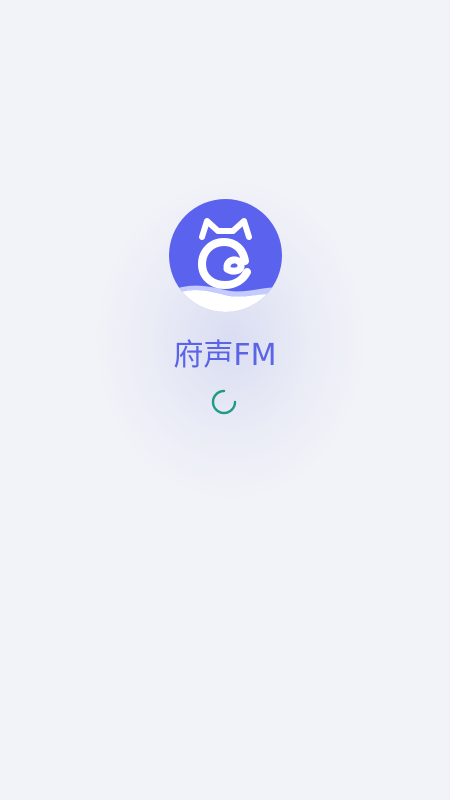 Image resolution: width=450 pixels, height=800 pixels. I want to click on app-logo-icon, so click(225, 255).